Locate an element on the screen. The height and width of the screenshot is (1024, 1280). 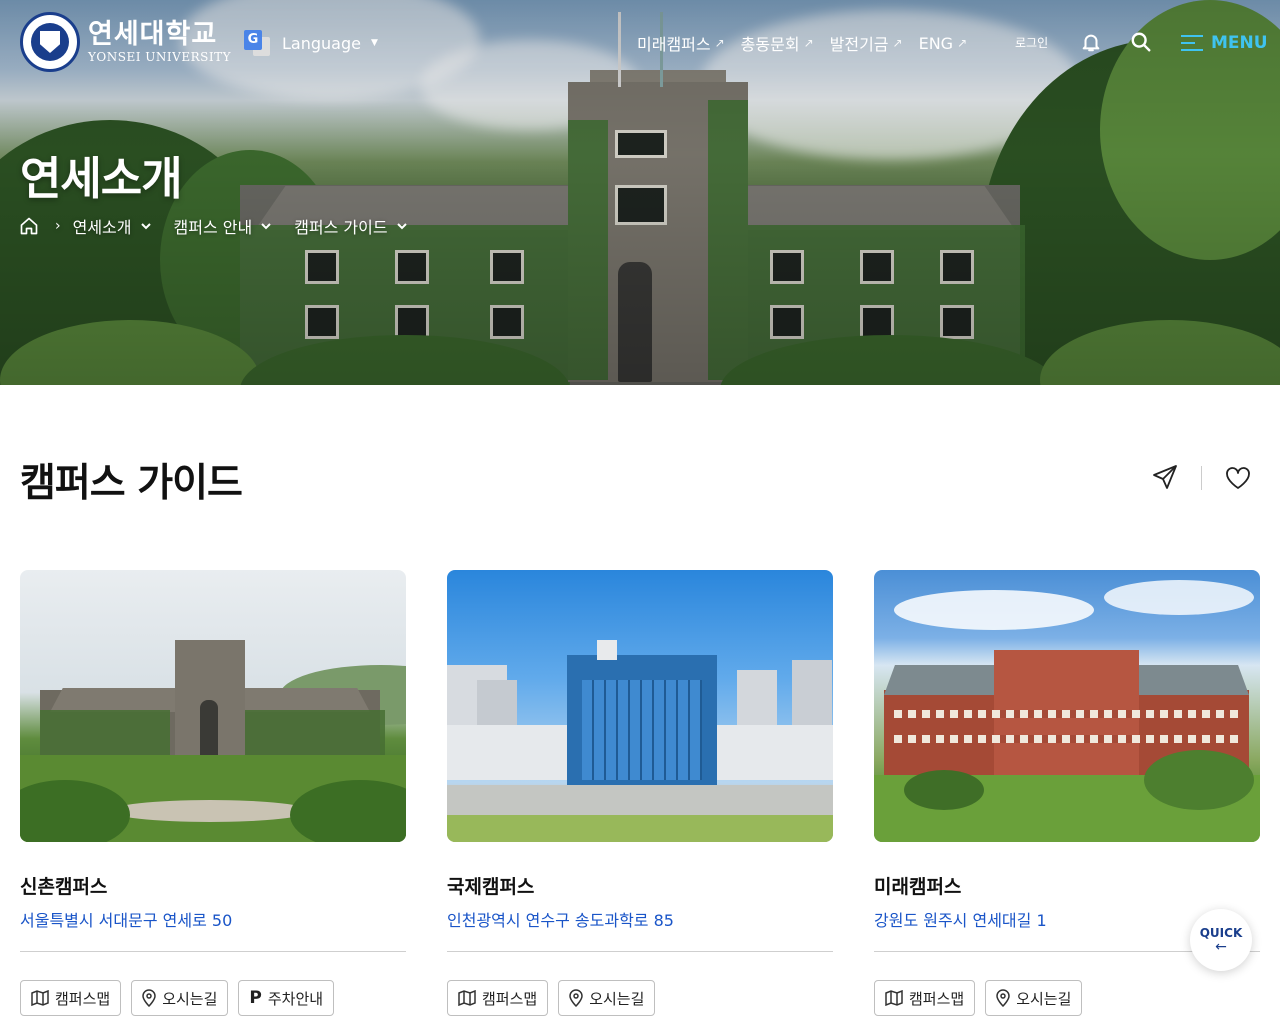
quick-label: QUICK is located at coordinates (1221, 933).